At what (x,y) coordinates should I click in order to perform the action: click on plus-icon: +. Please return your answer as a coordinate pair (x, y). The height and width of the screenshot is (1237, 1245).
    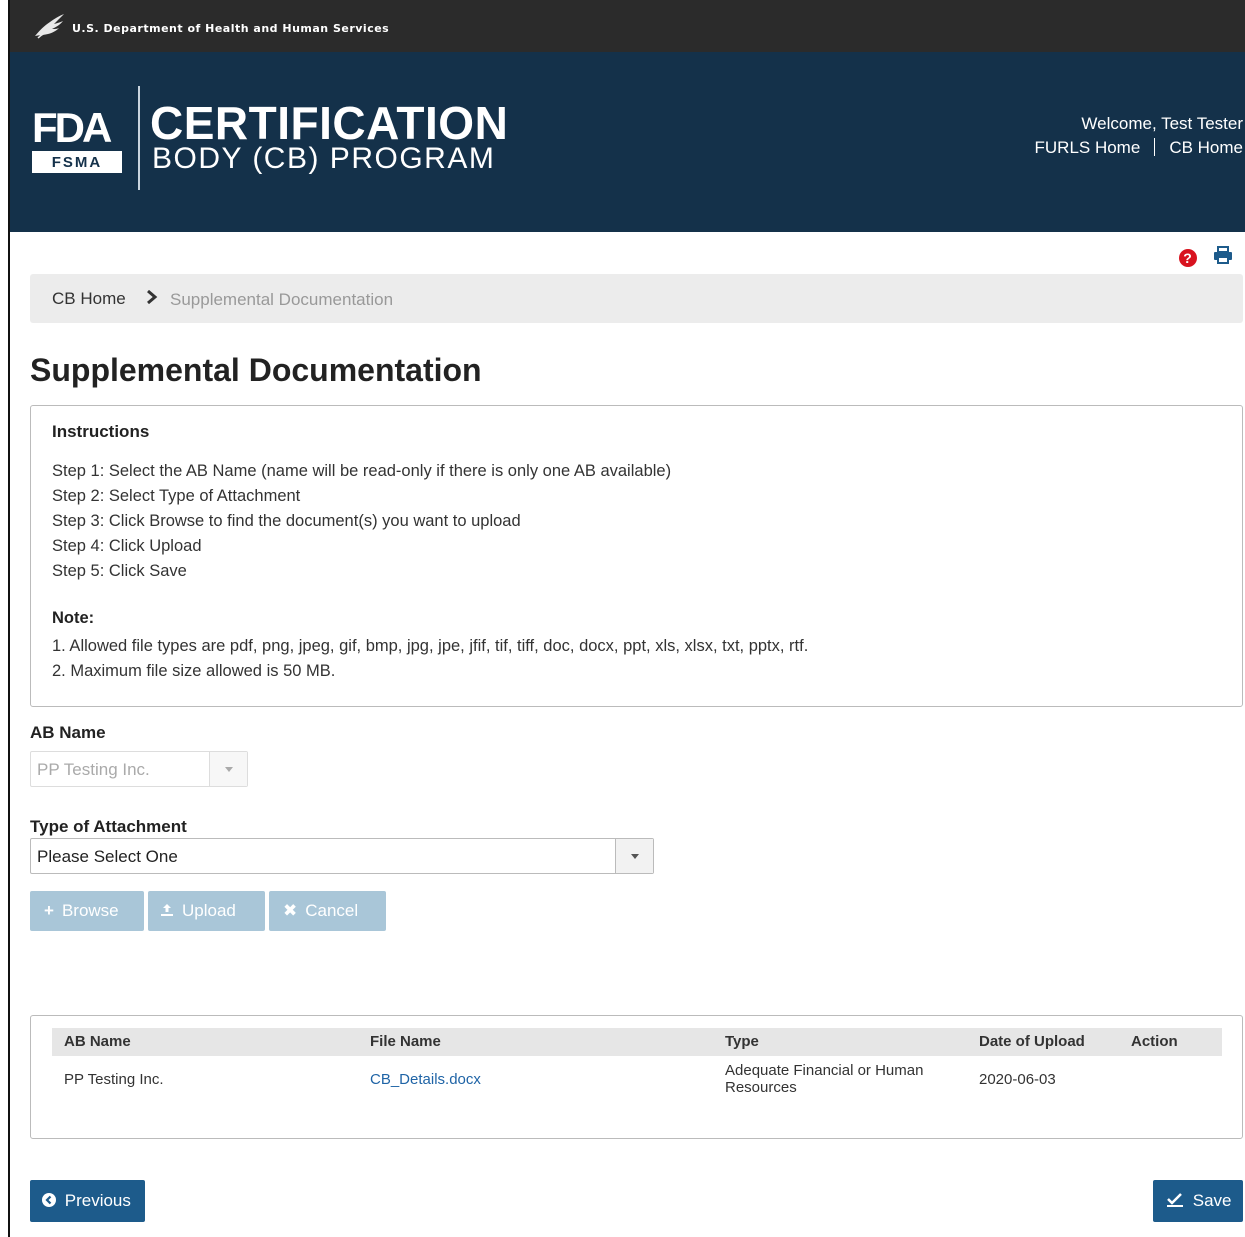
    Looking at the image, I should click on (49, 910).